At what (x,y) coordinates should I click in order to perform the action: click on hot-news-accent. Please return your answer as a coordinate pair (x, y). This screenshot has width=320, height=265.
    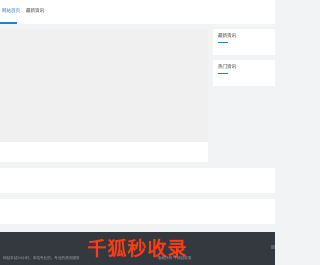
    Looking at the image, I should click on (223, 73).